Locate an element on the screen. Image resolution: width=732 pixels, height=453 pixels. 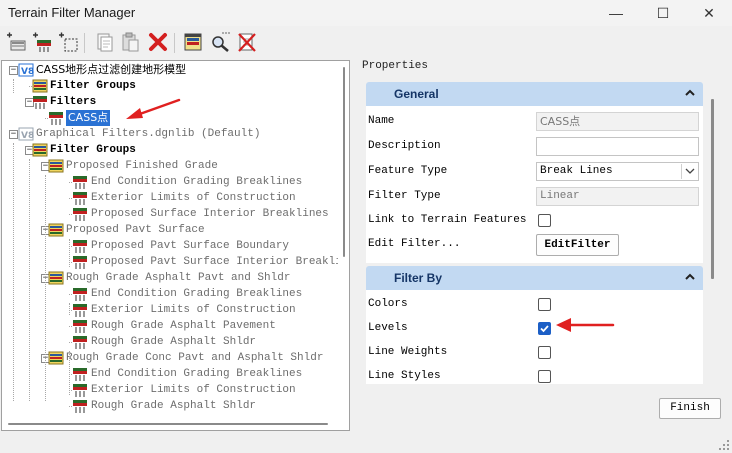
tree-item-label: Rough Grade Conc Pavt and Asphalt Shldr is located at coordinates (194, 358).